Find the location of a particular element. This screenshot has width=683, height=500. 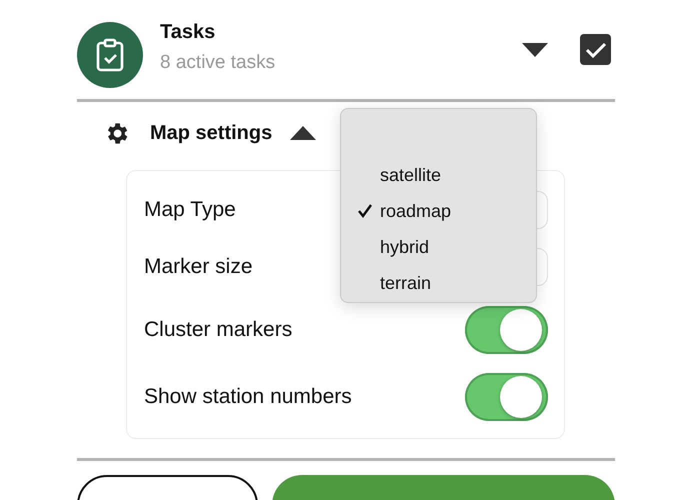

menu-option: terrain is located at coordinates (438, 283).